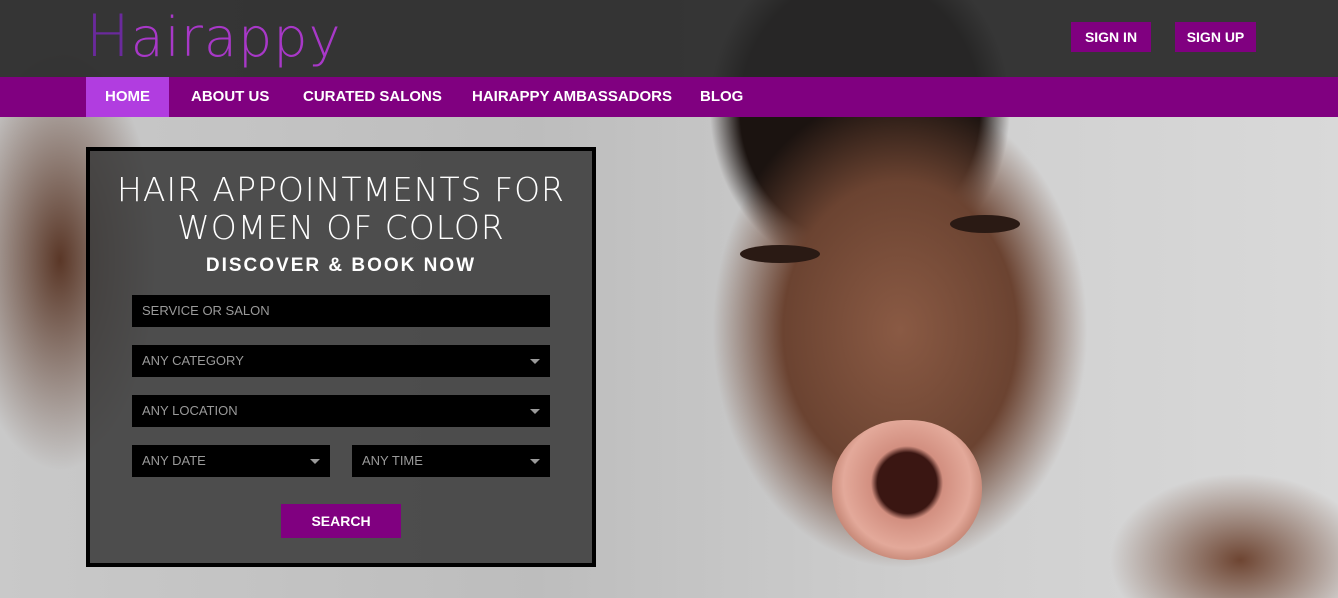 This screenshot has height=598, width=1338. I want to click on panel-title-line1: HAIR APPOINTMENTS FOR, so click(341, 189).